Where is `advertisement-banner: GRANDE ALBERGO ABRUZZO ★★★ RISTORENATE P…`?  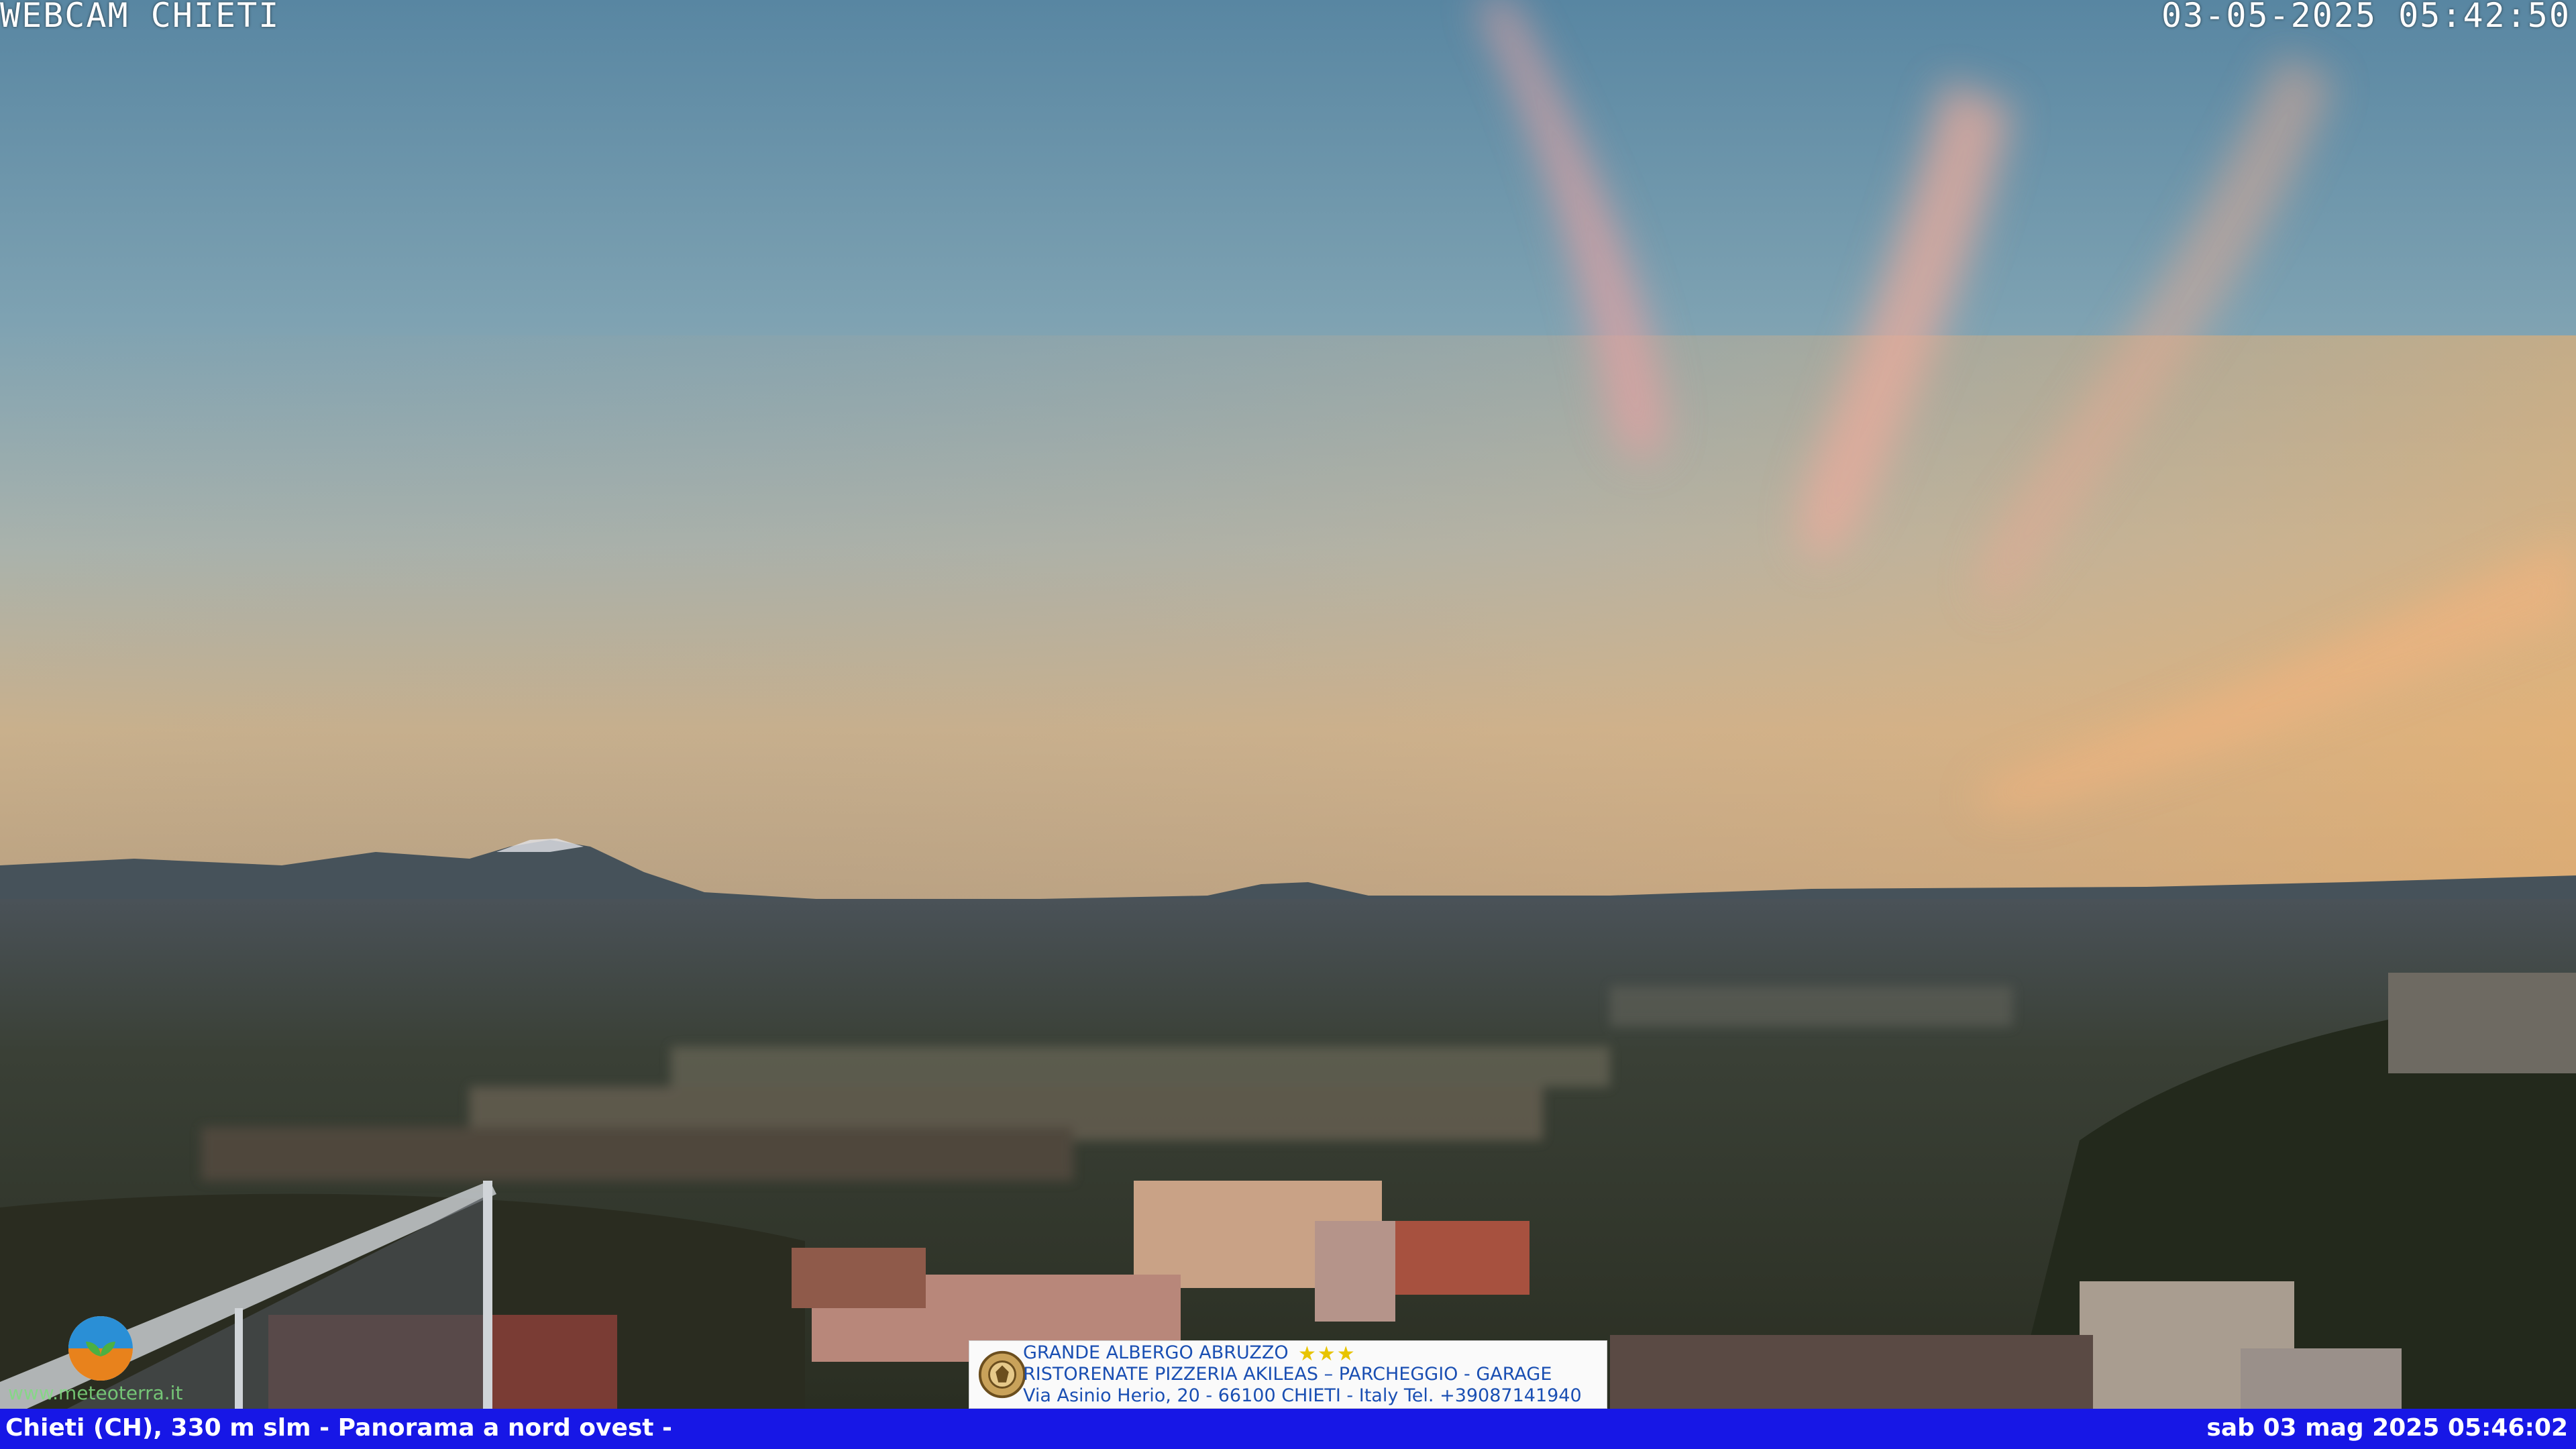
advertisement-banner: GRANDE ALBERGO ABRUZZO ★★★ RISTORENATE P… is located at coordinates (1288, 1374).